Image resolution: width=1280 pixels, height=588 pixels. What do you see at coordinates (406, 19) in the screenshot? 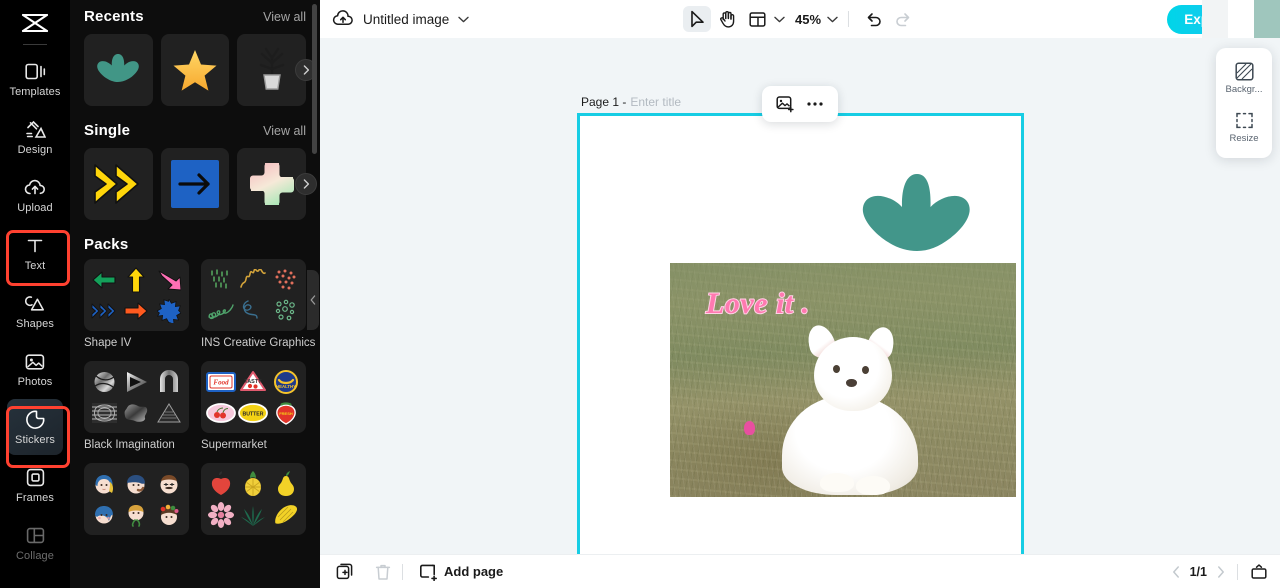
I see `document-title: Untitled image` at bounding box center [406, 19].